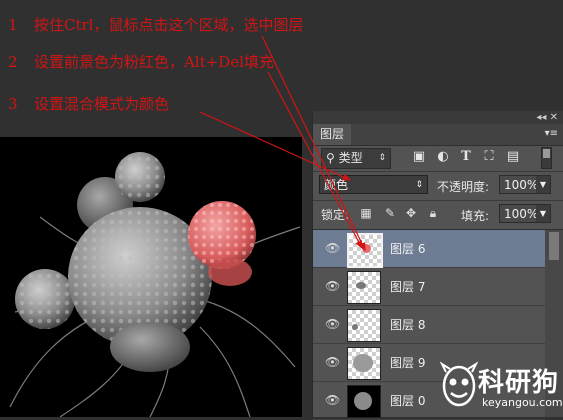 The width and height of the screenshot is (563, 420). Describe the element at coordinates (521, 214) in the screenshot. I see `fill-value: 100%` at that location.